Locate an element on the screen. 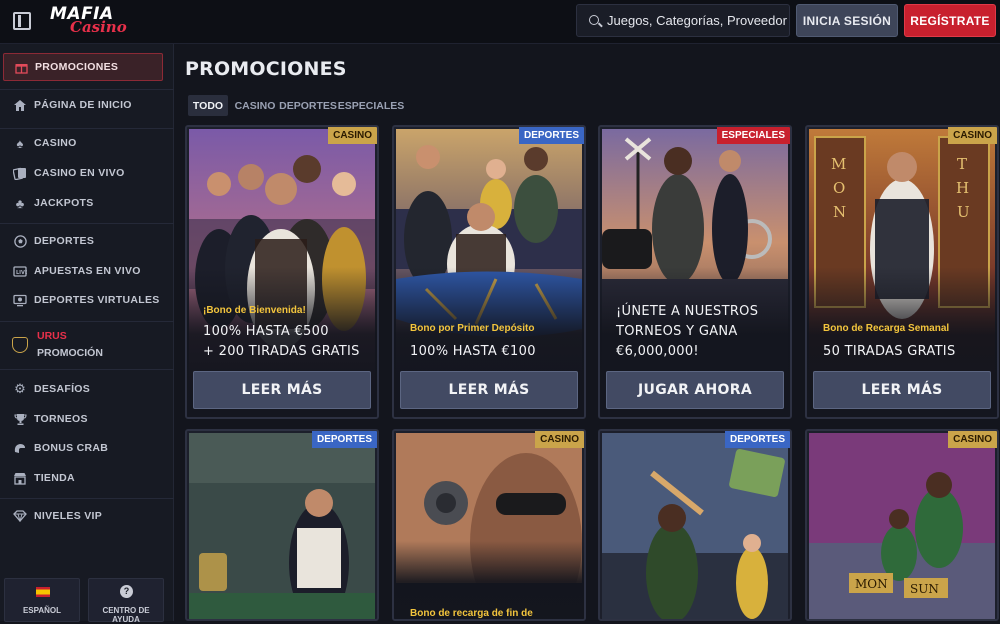  sidebar-toggle-icon is located at coordinates (22, 21).